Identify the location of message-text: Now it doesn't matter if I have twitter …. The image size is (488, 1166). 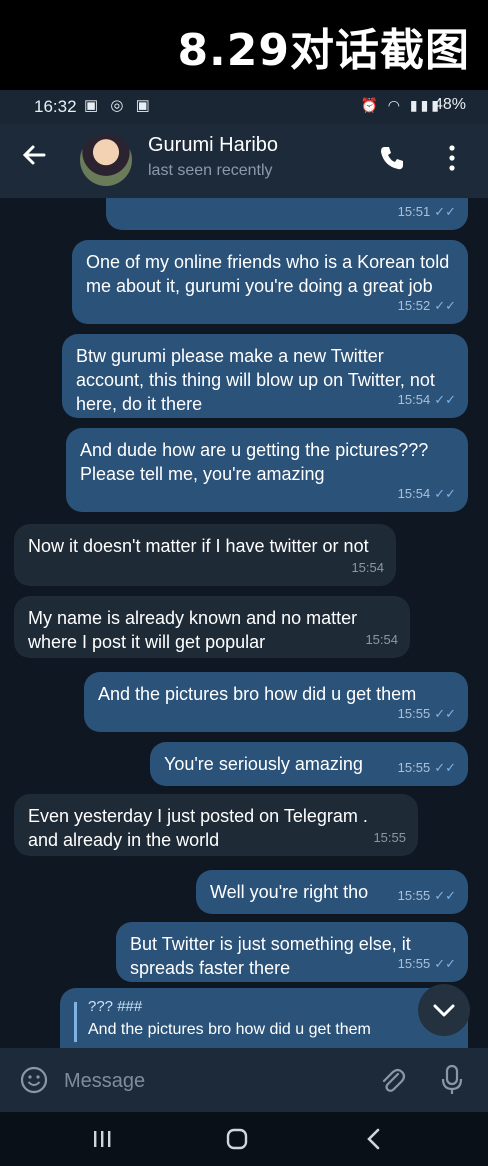
(198, 546).